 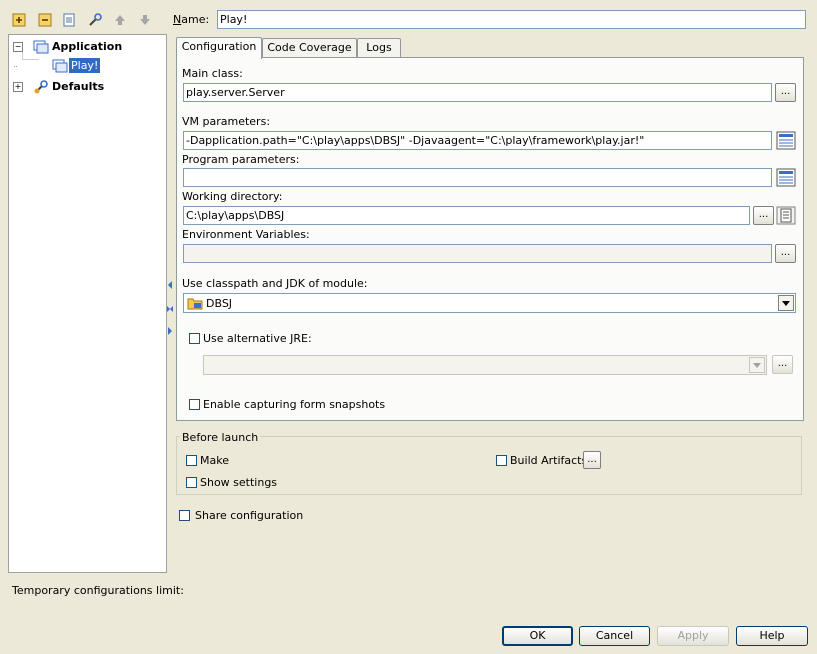 What do you see at coordinates (226, 121) in the screenshot?
I see `vm-parameters-label: VM parameters:` at bounding box center [226, 121].